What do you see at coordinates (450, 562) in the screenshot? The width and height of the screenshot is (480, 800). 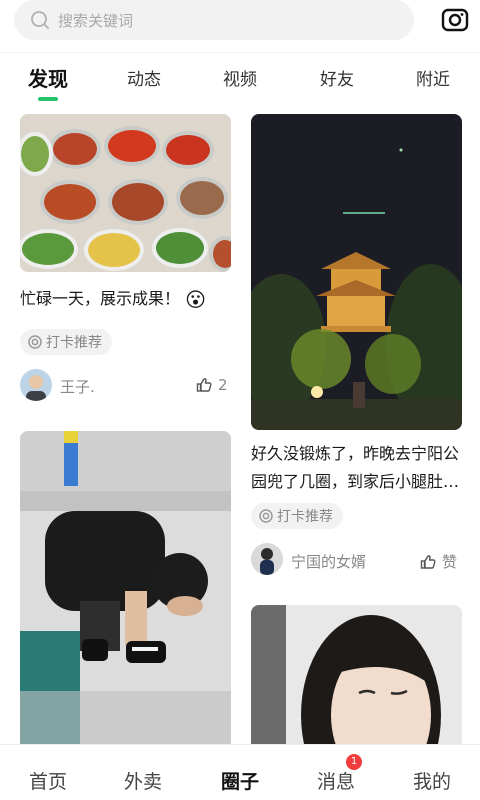 I see `like-label: 赞` at bounding box center [450, 562].